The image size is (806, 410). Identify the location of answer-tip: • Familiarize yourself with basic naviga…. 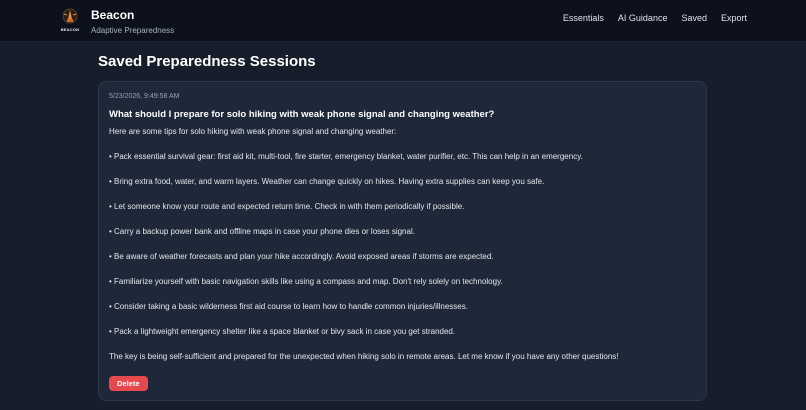
(306, 281).